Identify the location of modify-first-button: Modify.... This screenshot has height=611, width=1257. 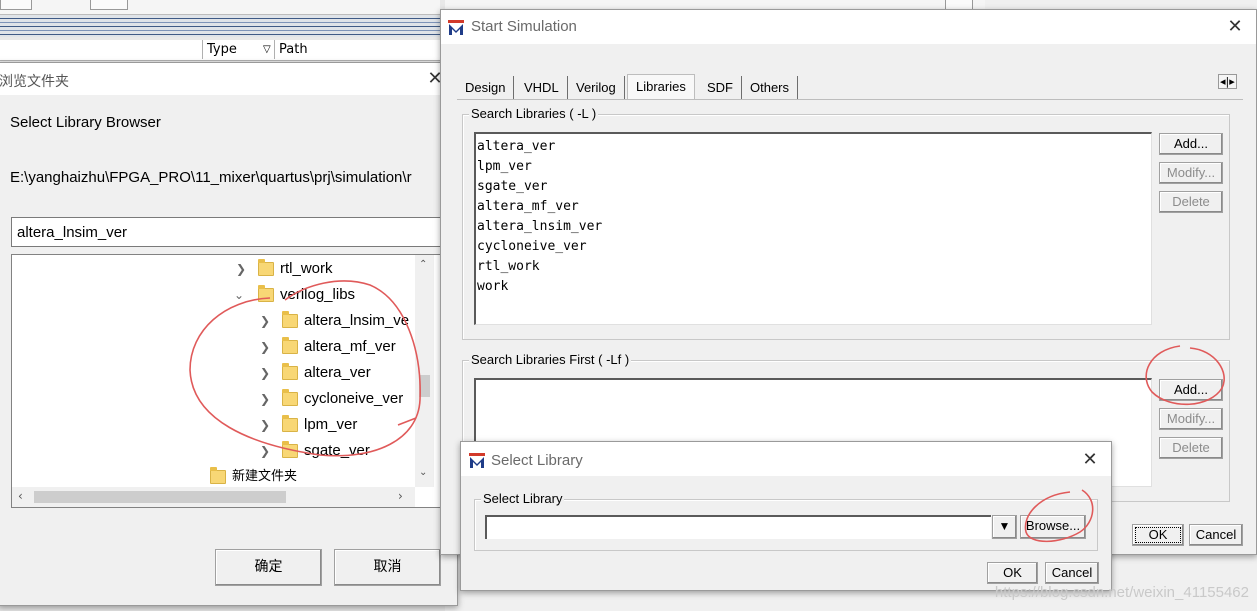
(1191, 419).